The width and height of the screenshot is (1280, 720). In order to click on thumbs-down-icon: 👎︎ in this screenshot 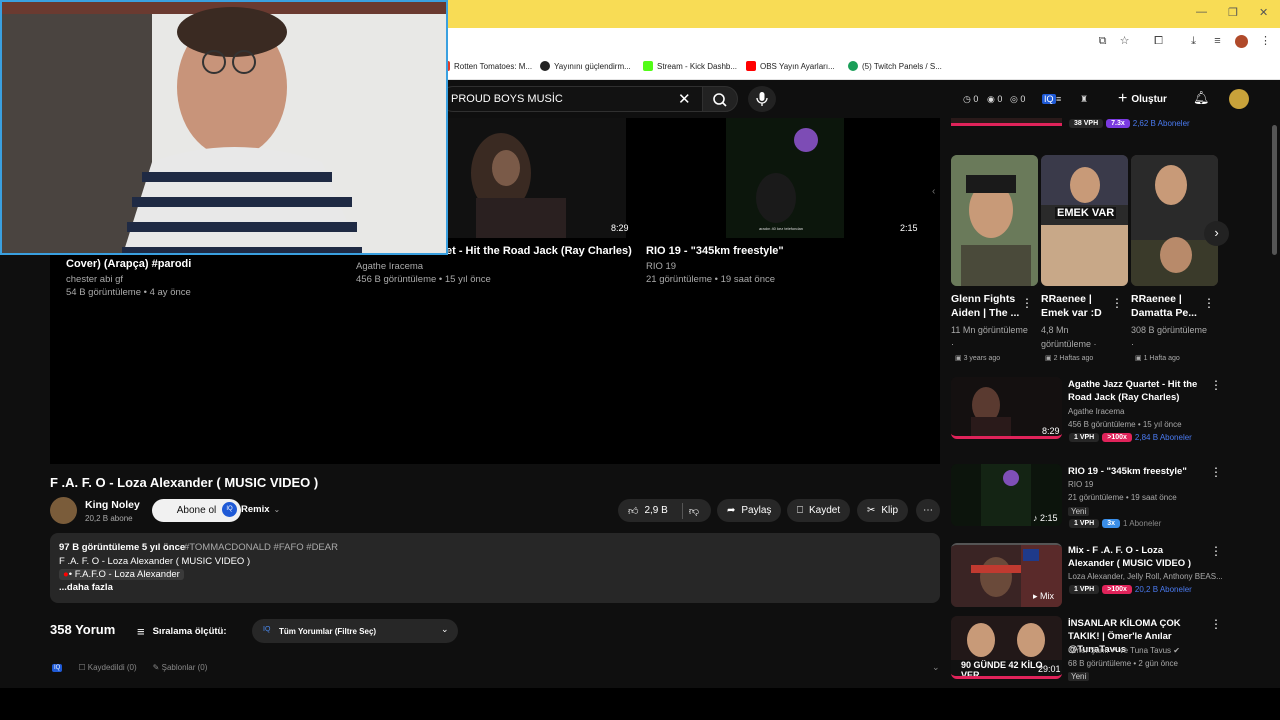, I will do `click(694, 511)`.